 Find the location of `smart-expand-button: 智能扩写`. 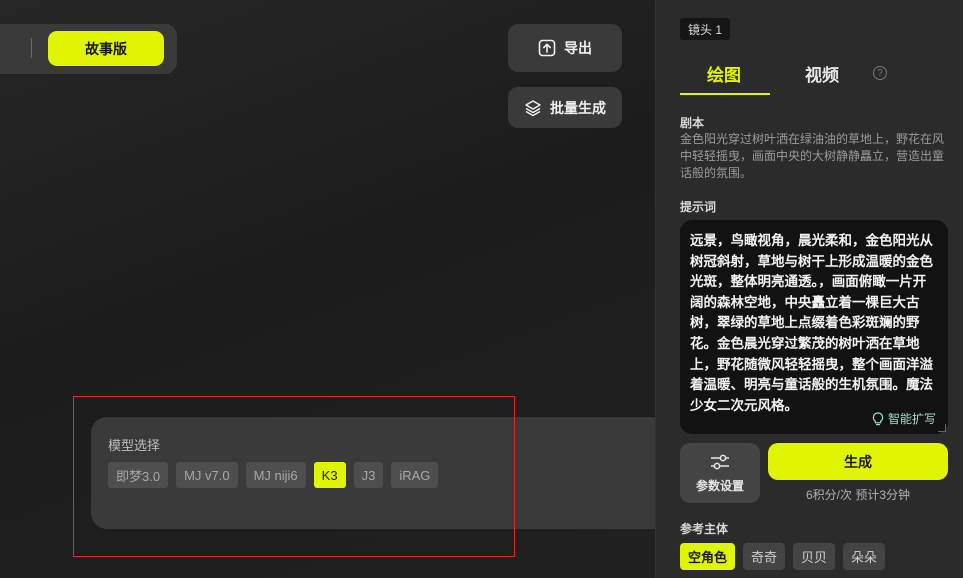

smart-expand-button: 智能扩写 is located at coordinates (904, 418).